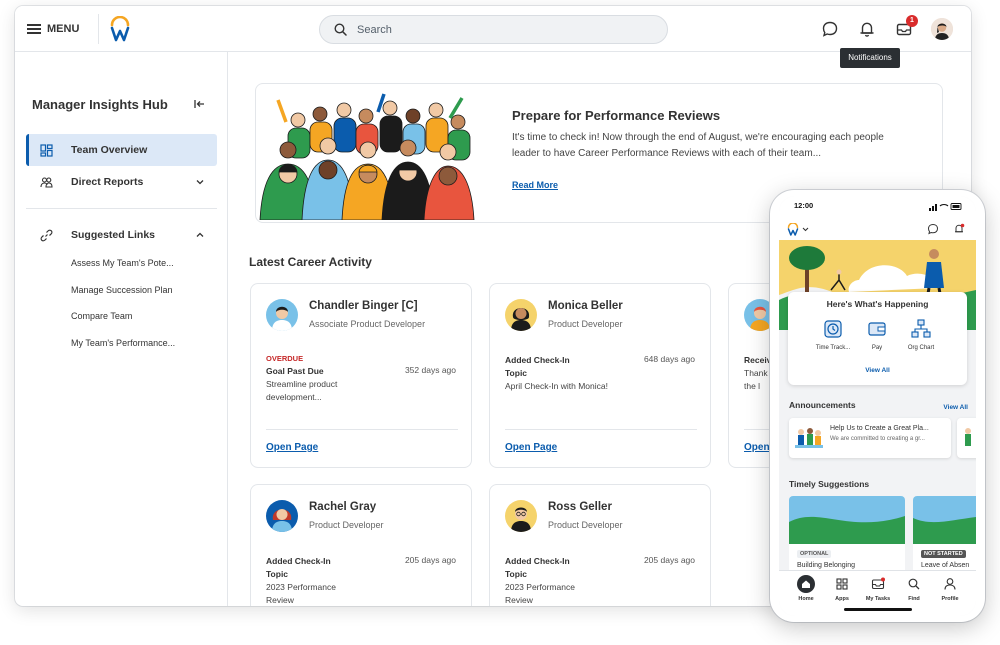 Image resolution: width=1000 pixels, height=645 pixels. I want to click on inbox-icon, so click(878, 583).